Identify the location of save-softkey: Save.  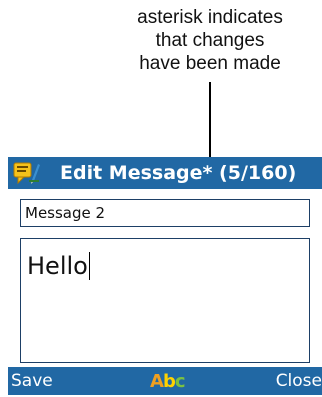
(32, 381).